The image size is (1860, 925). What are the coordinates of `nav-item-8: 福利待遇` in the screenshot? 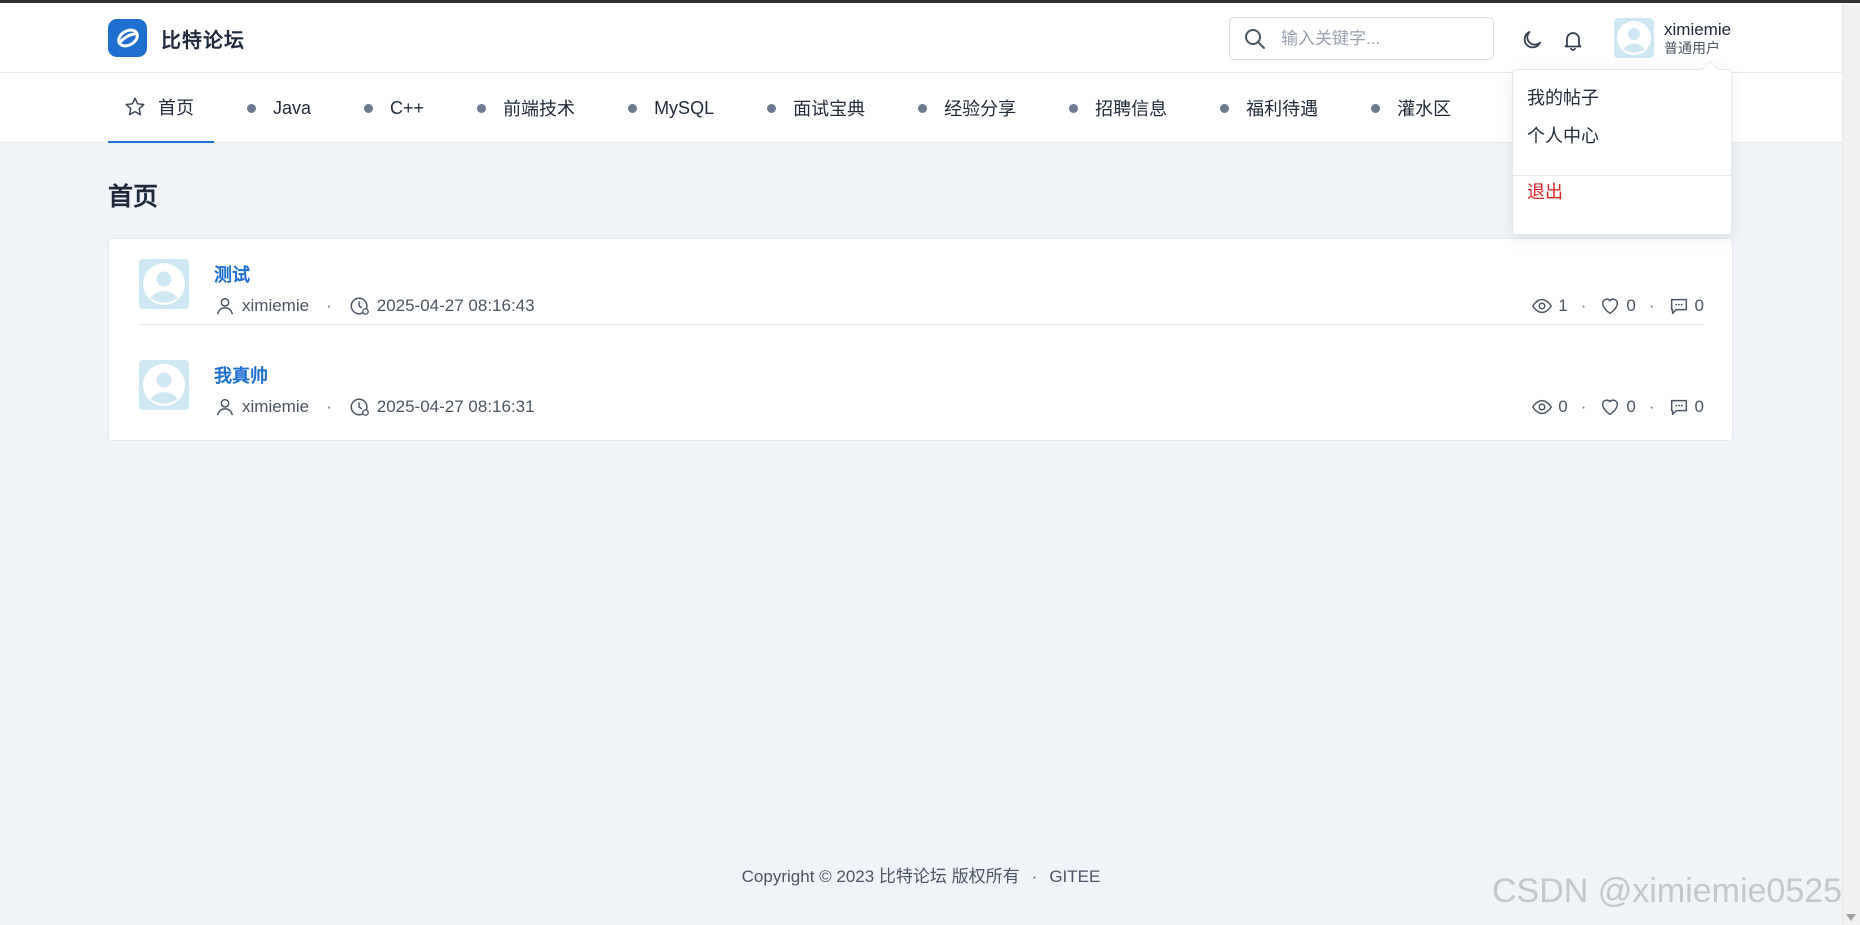 It's located at (1268, 108).